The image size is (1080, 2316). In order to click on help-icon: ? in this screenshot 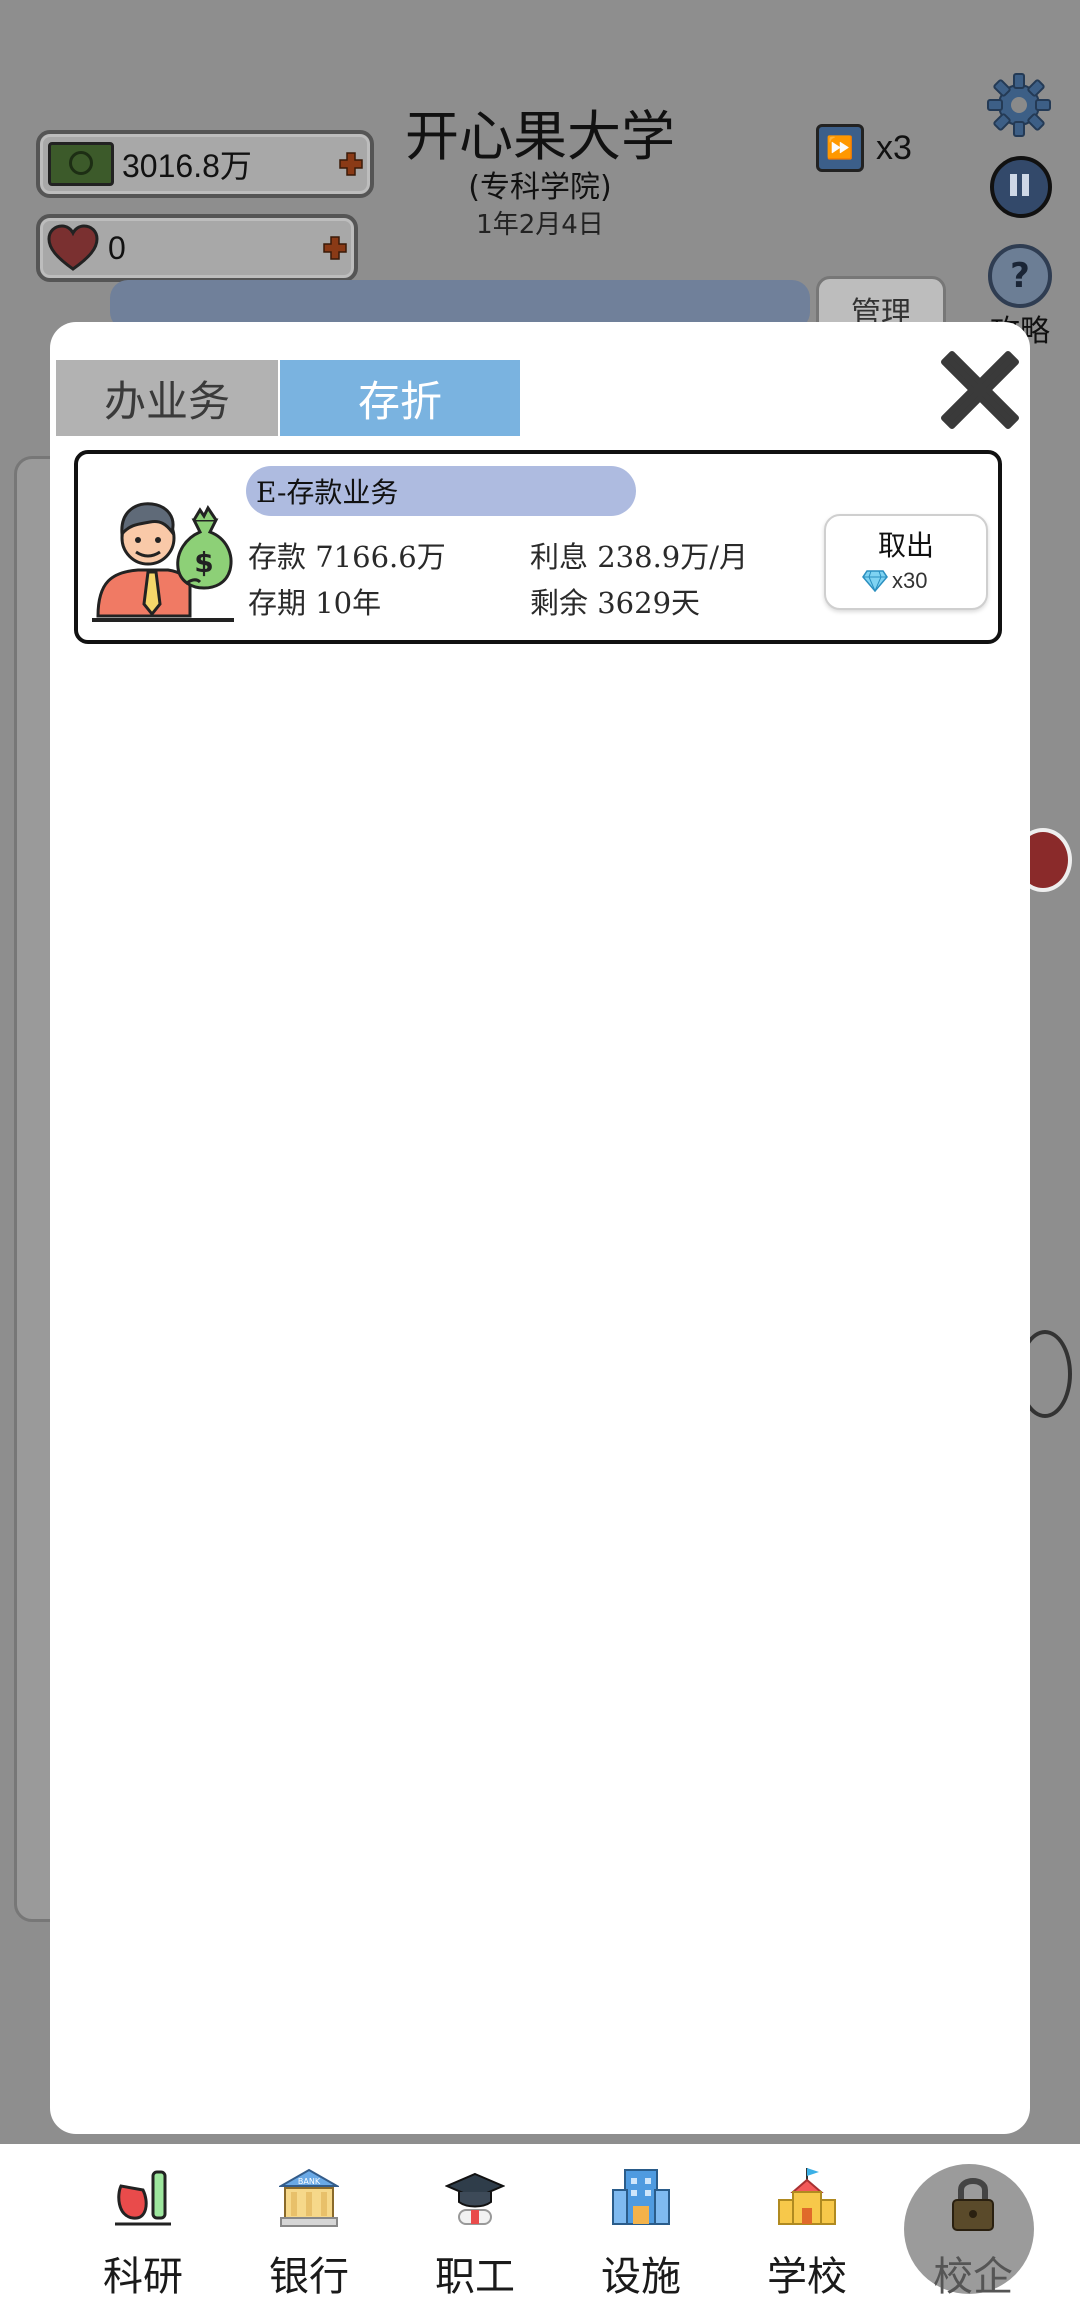, I will do `click(1020, 276)`.